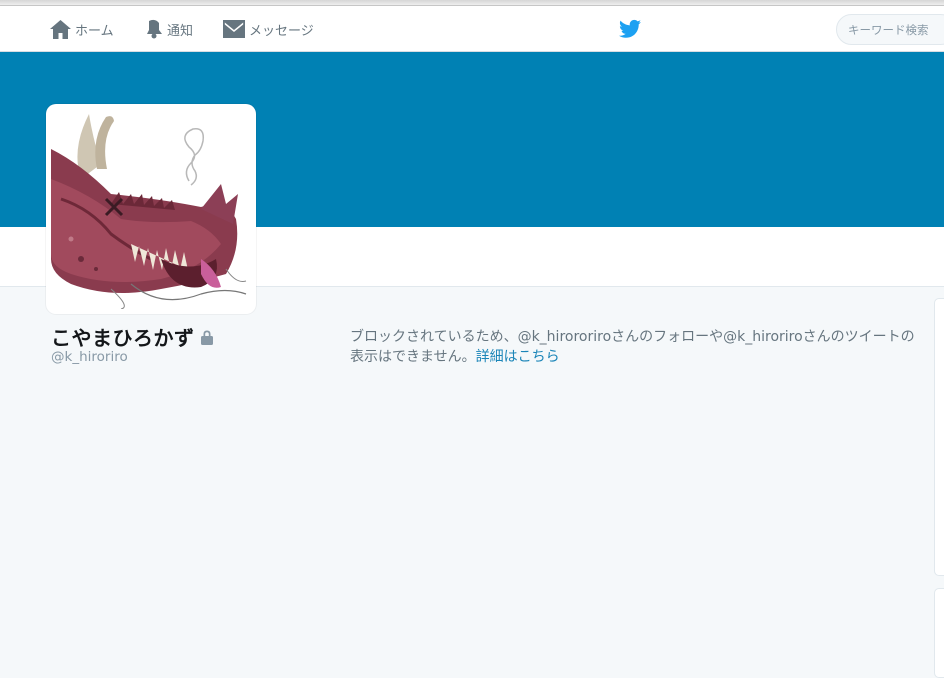 Image resolution: width=944 pixels, height=678 pixels. I want to click on avatar-illustration, so click(151, 209).